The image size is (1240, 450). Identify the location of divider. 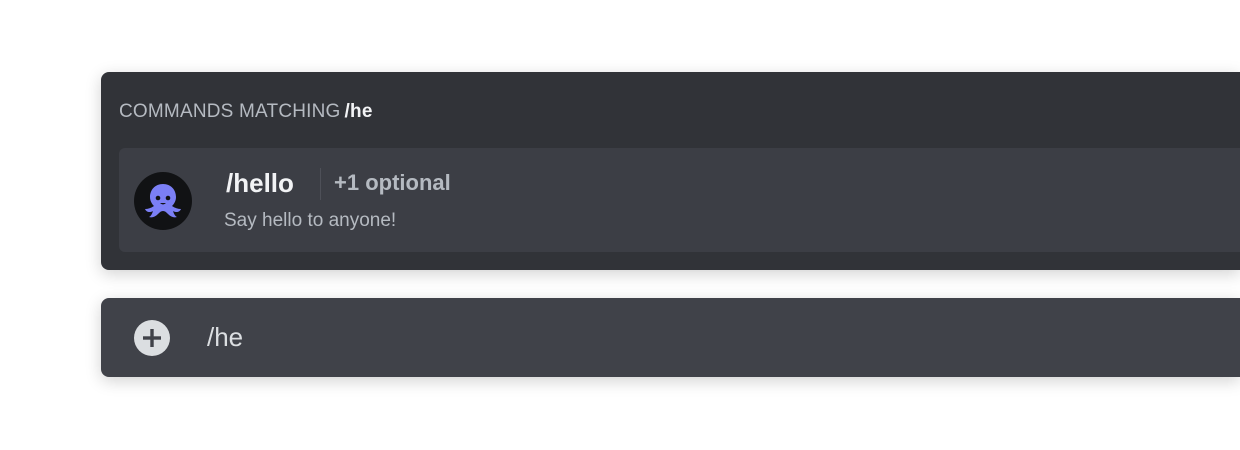
(320, 184).